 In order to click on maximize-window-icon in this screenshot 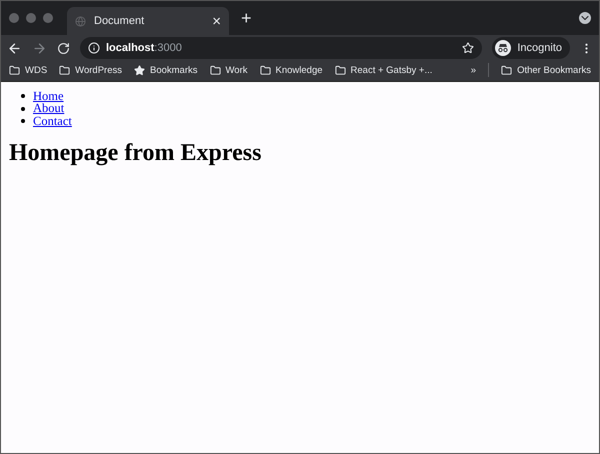, I will do `click(48, 18)`.